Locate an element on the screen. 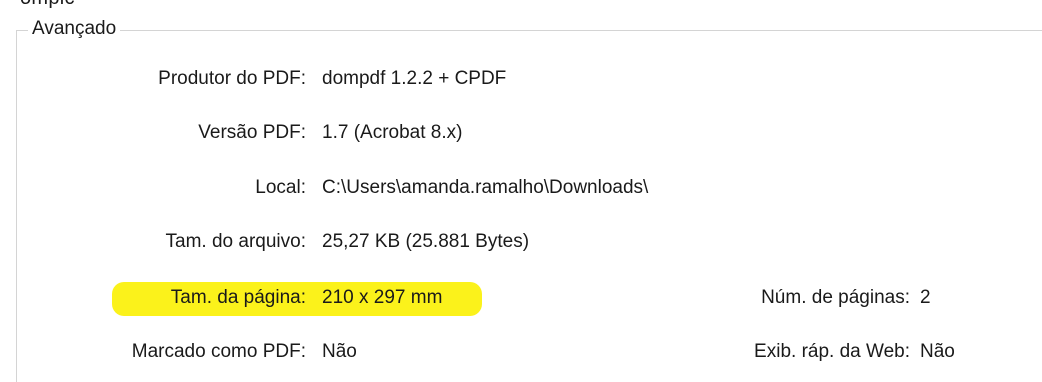 This screenshot has height=382, width=1042. tagged-pdf-label: Marcado como PDF: is located at coordinates (218, 351).